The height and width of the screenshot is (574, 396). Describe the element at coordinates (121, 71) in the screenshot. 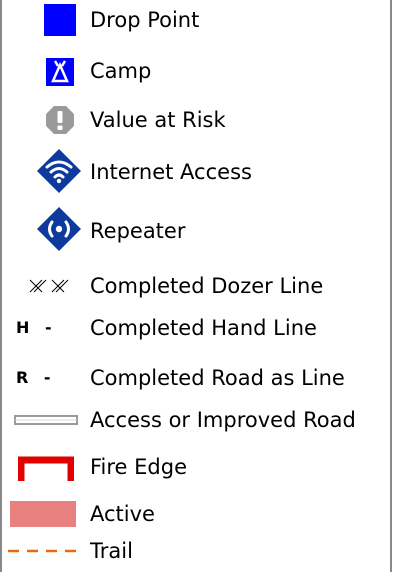

I see `legend-label-camp: Camp` at that location.